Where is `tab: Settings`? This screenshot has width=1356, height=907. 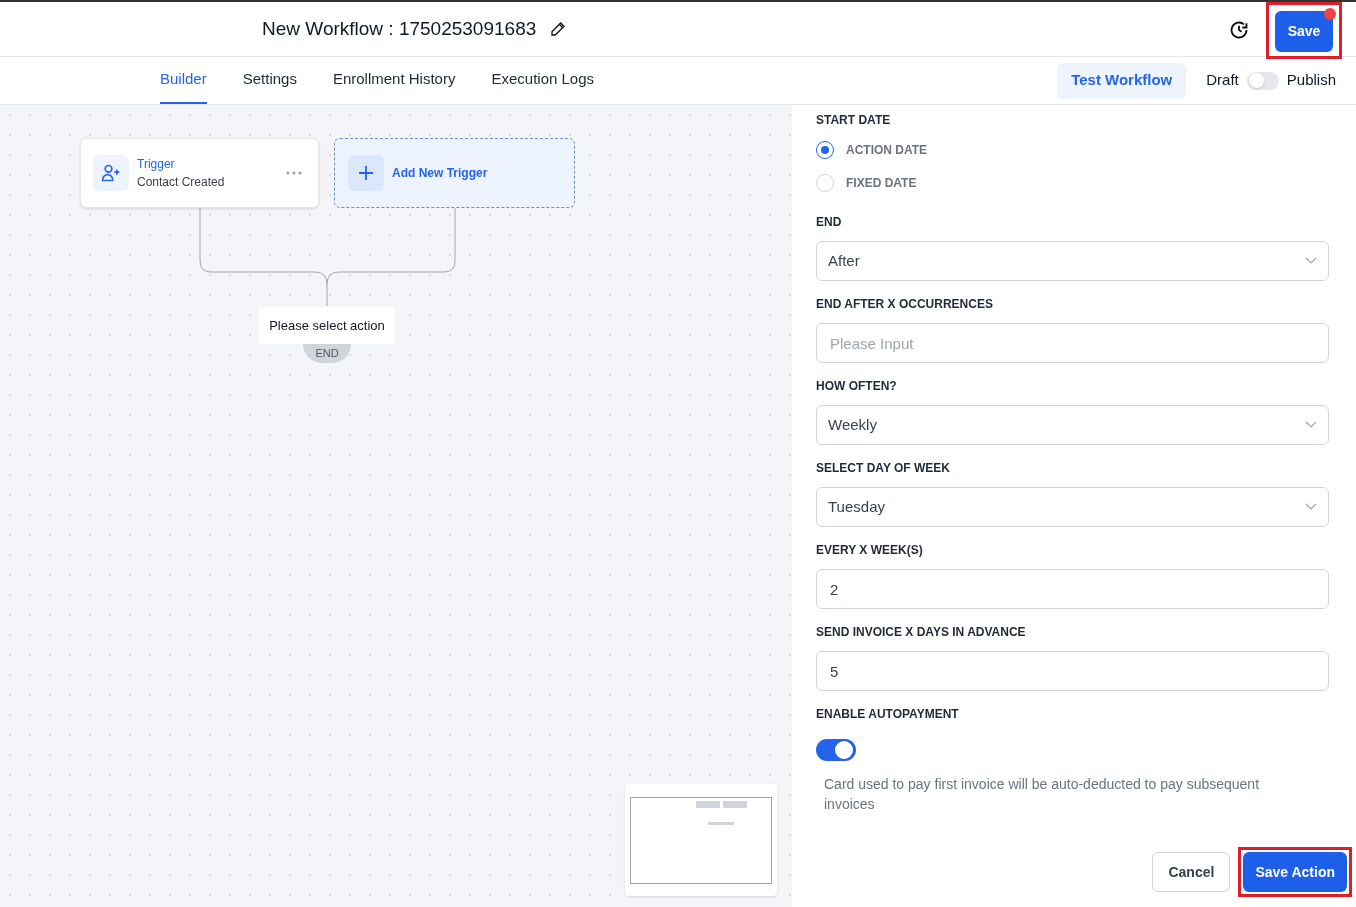 tab: Settings is located at coordinates (269, 80).